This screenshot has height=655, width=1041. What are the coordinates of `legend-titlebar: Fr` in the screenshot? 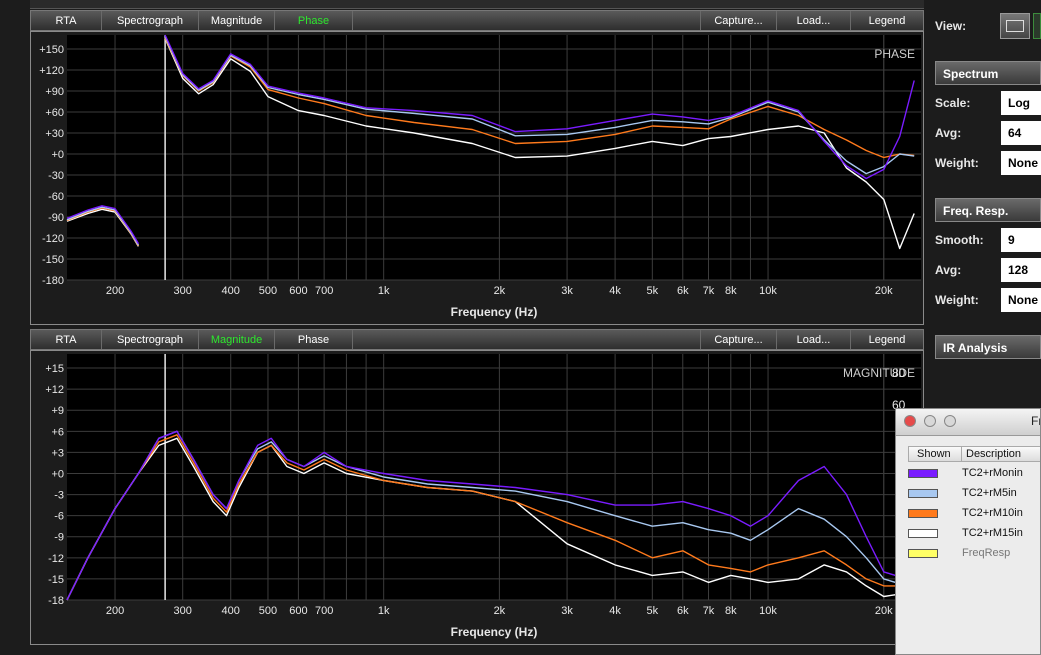 It's located at (968, 422).